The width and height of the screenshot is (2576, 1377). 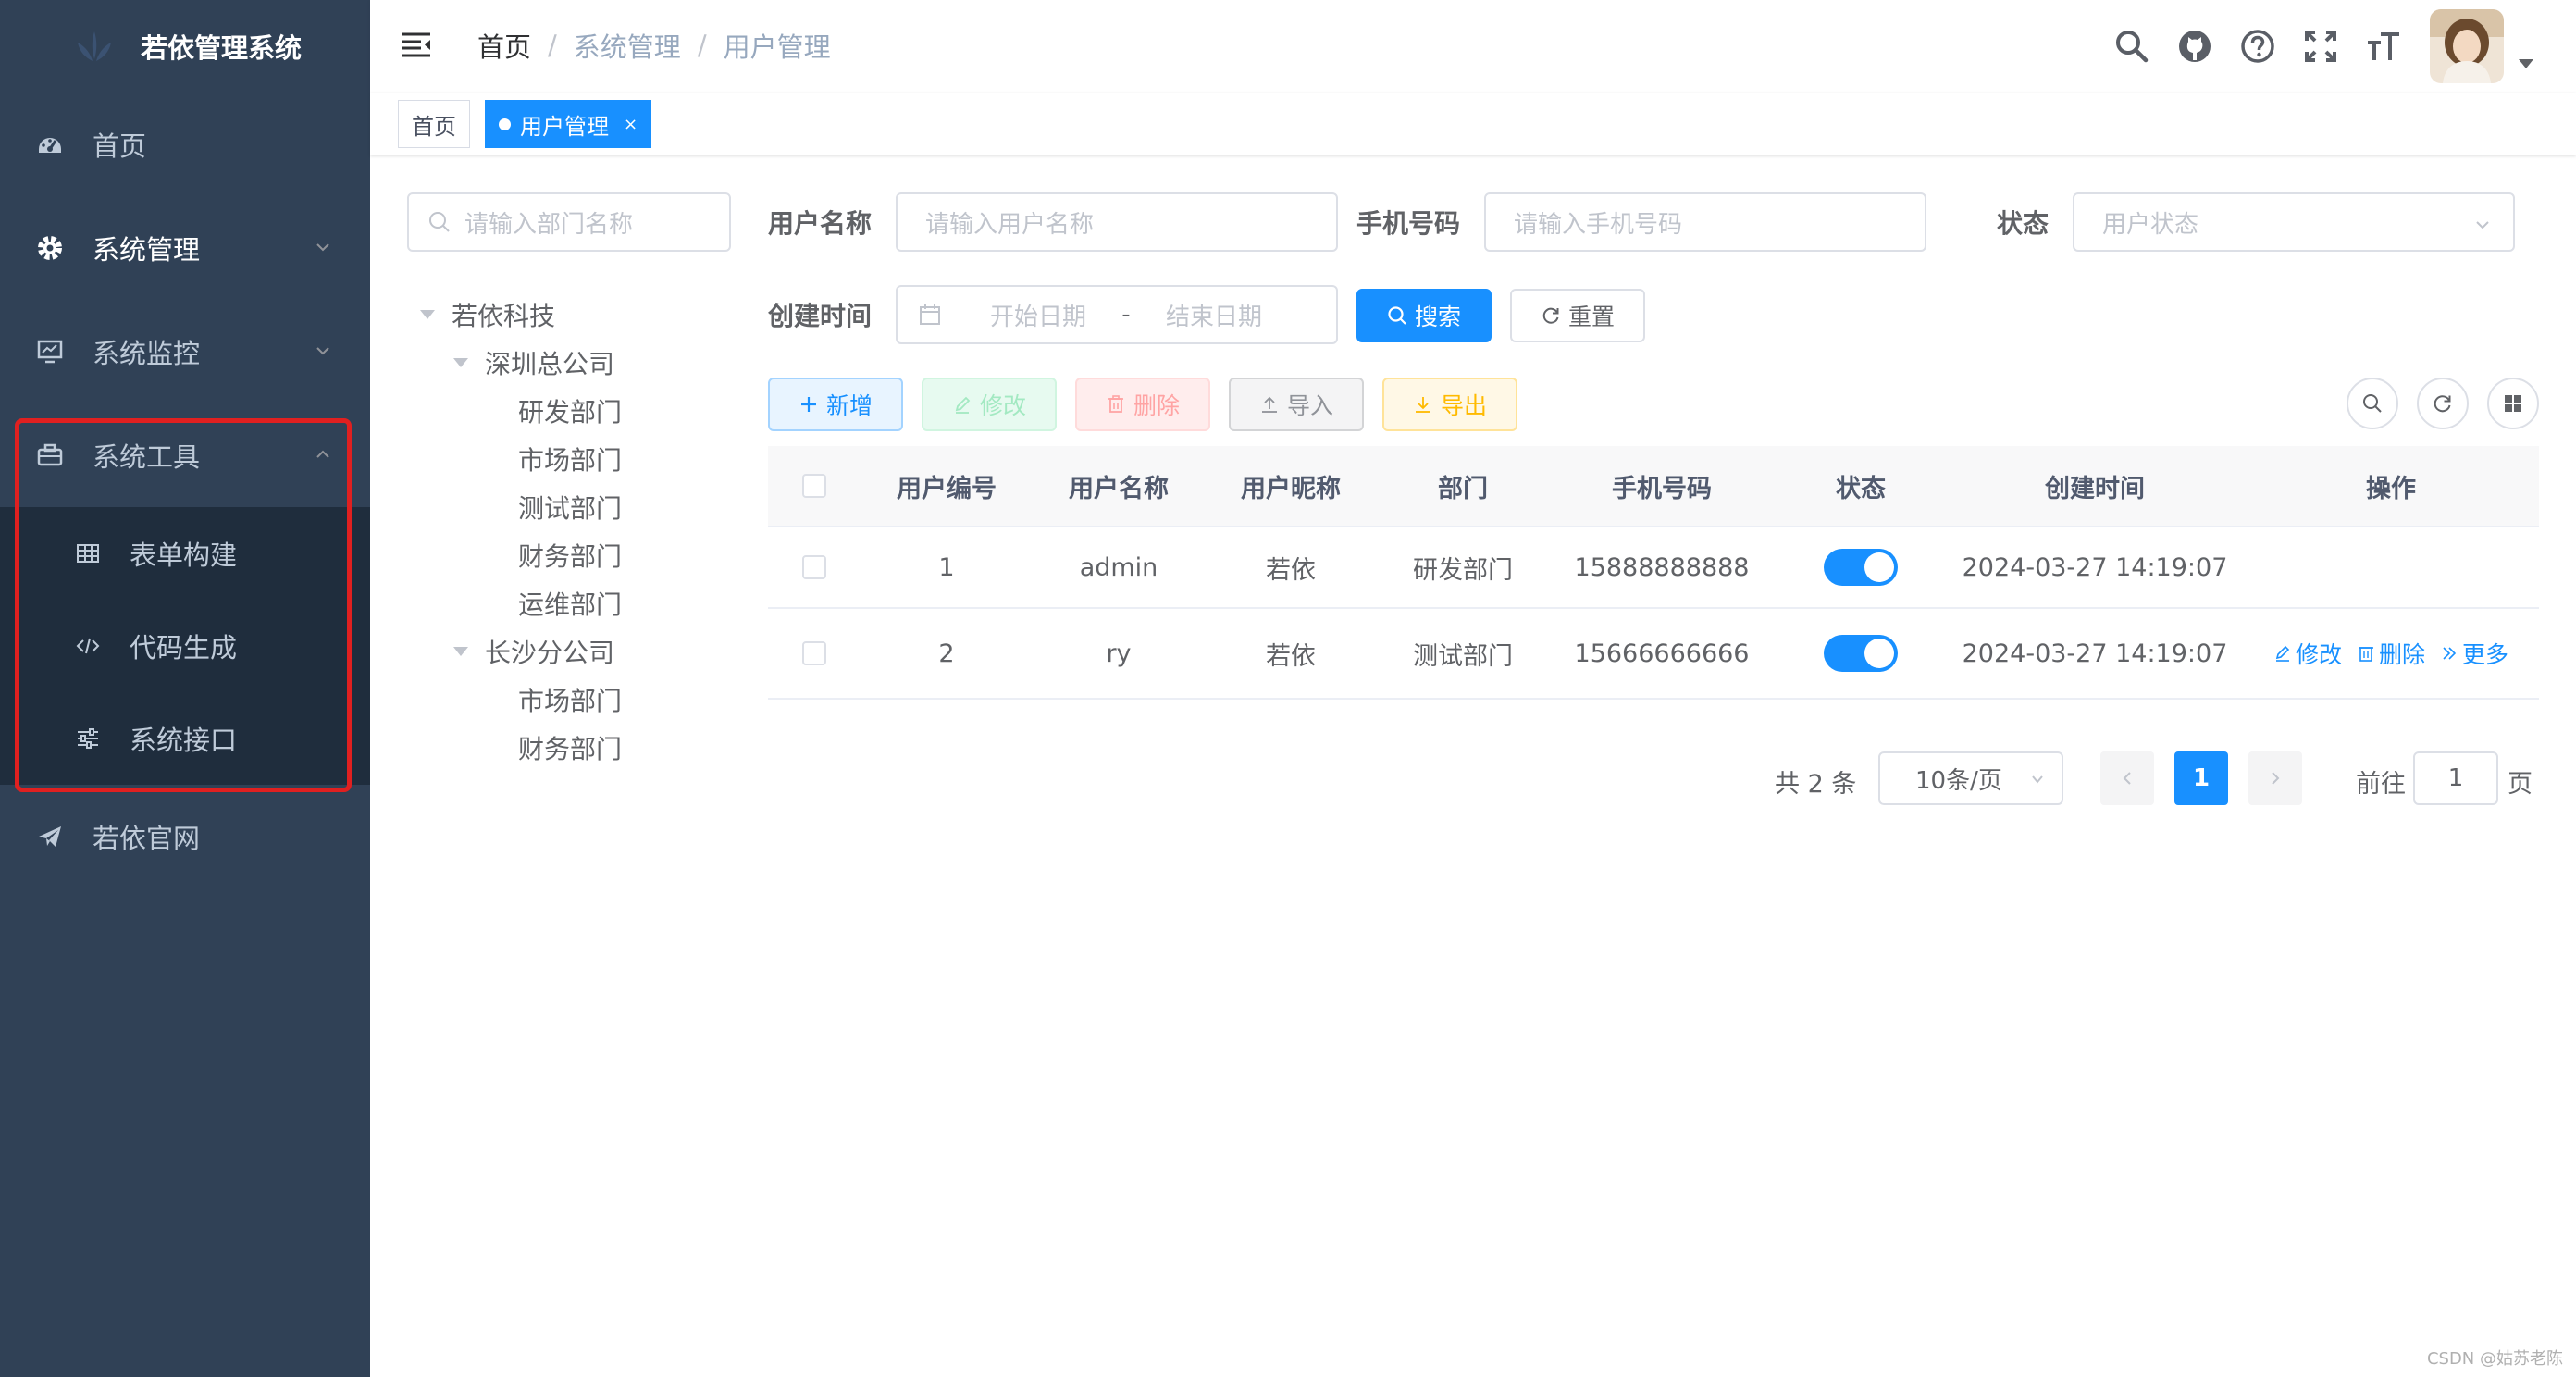 I want to click on sidebar-item-system: 系统管理, so click(x=185, y=248).